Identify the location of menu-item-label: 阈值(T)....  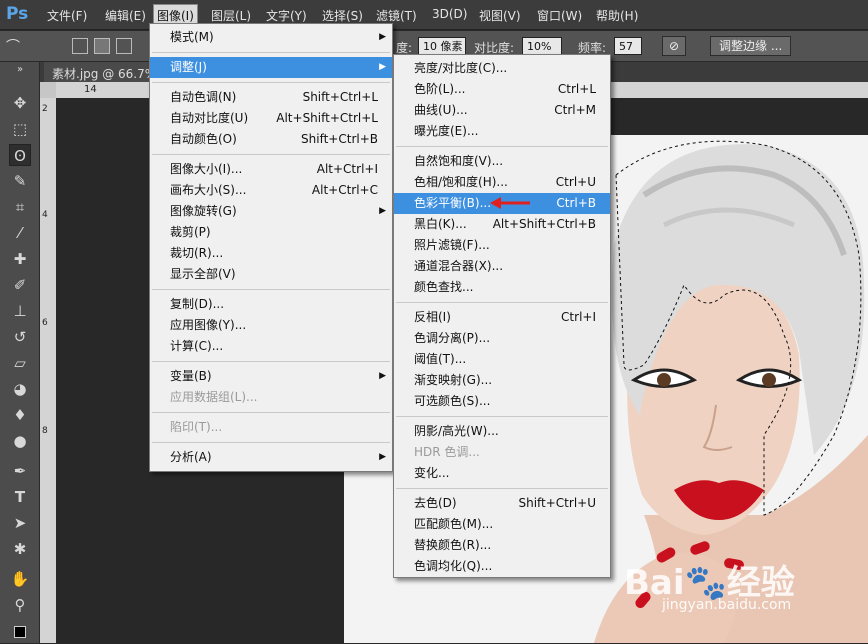
(440, 359).